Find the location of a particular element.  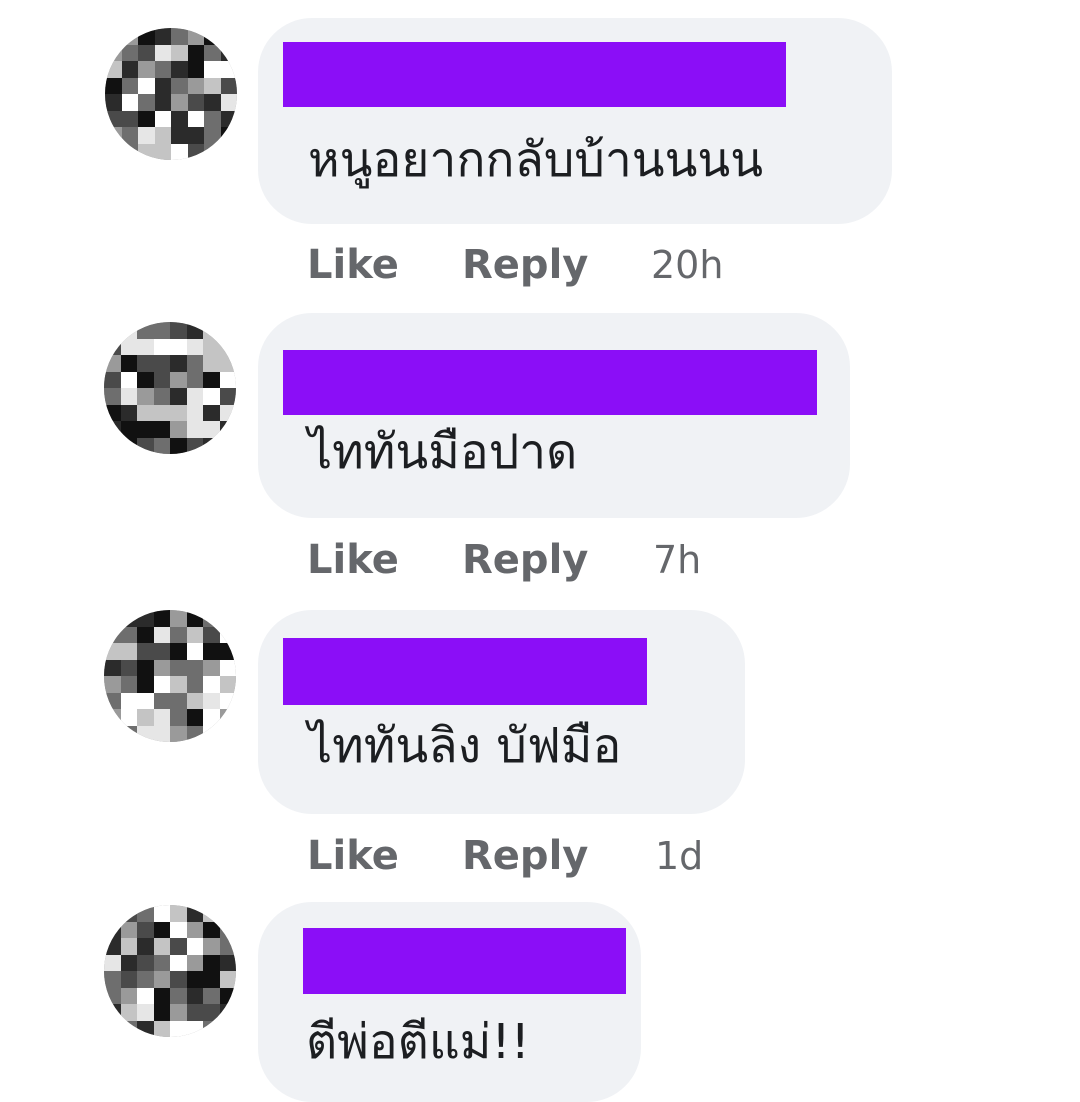

comment-bubble: หนูอยากกลับบ้านนนน is located at coordinates (575, 121).